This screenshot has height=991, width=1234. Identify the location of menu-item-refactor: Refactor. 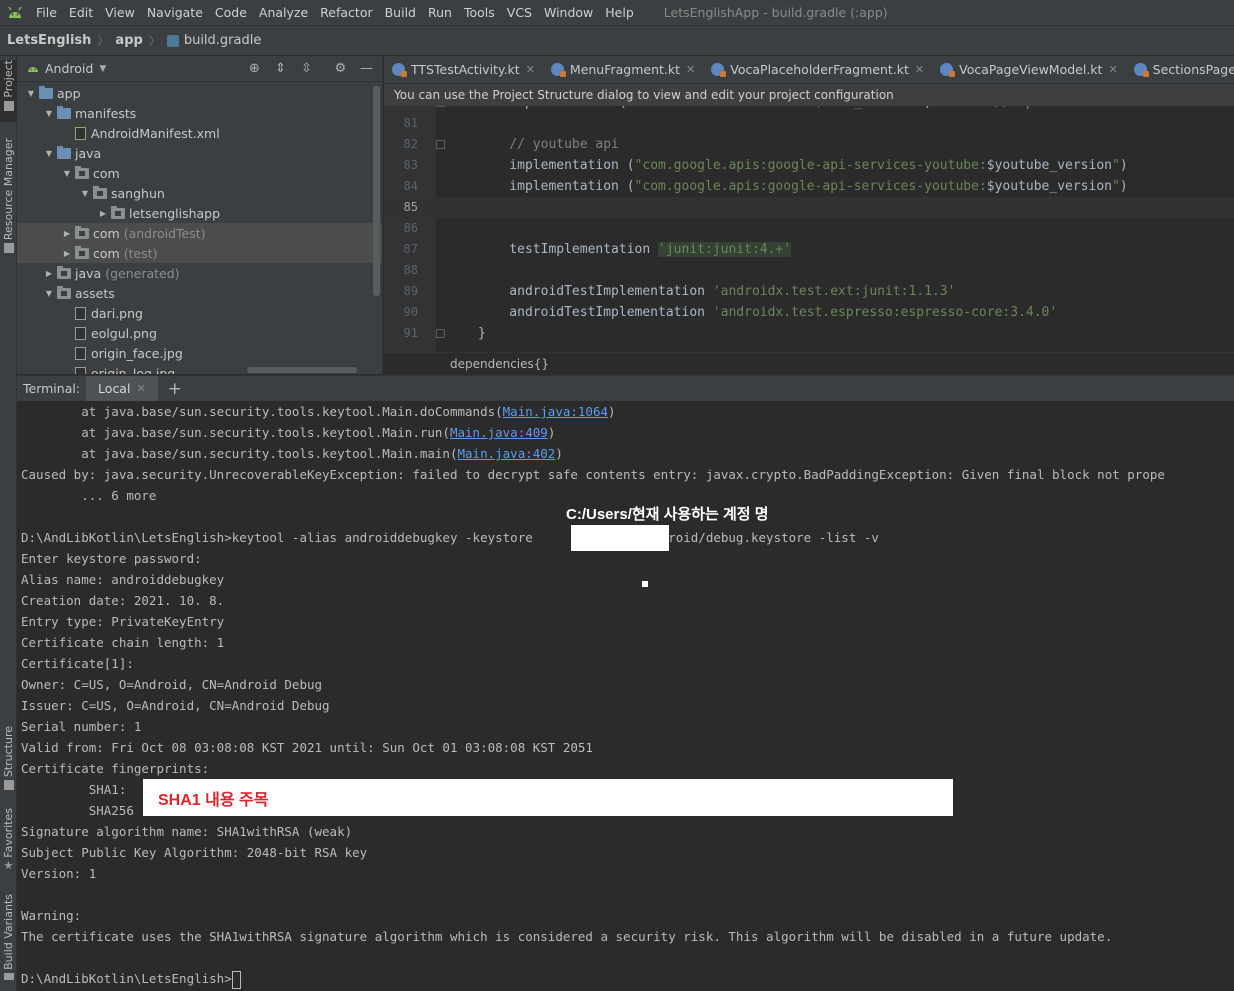
(346, 12).